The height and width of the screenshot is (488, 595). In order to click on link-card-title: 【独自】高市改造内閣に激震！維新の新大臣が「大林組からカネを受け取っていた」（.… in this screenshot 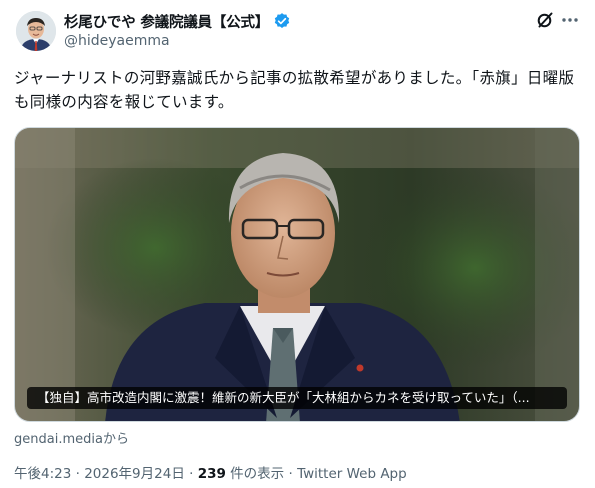, I will do `click(297, 398)`.